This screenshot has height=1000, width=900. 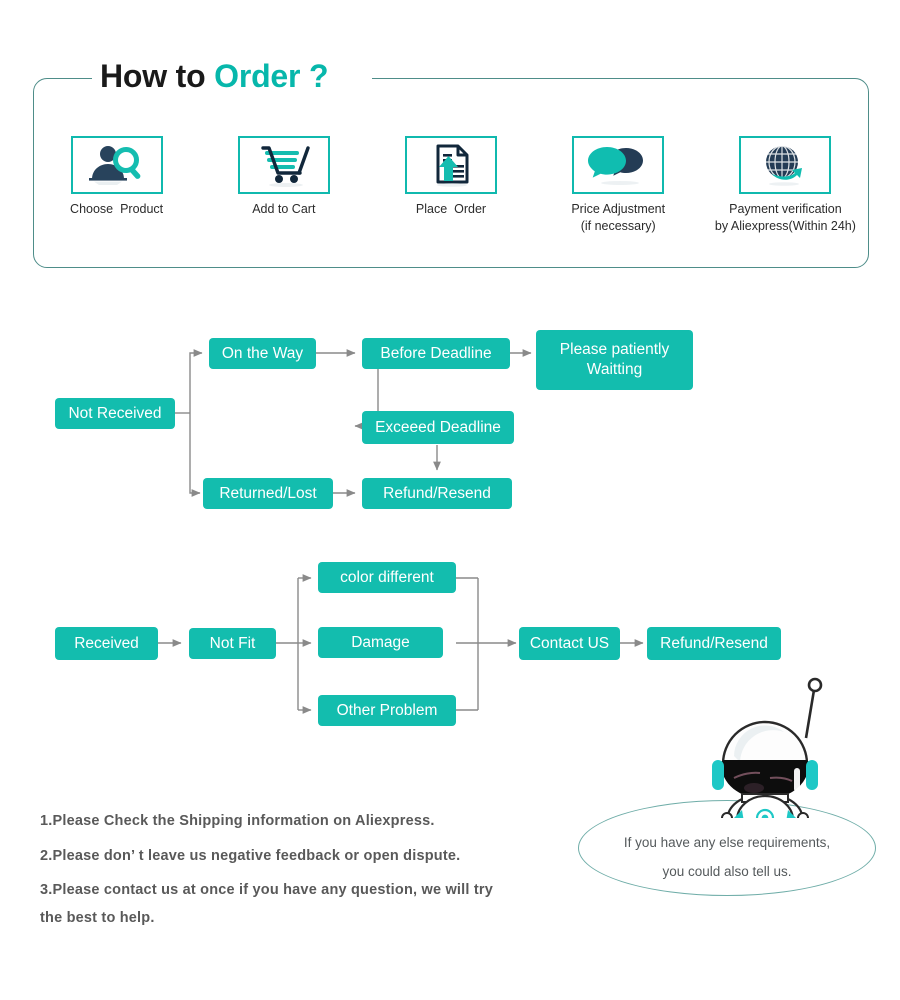 What do you see at coordinates (438, 427) in the screenshot?
I see `node-exceed-deadline: Exceeed Deadline` at bounding box center [438, 427].